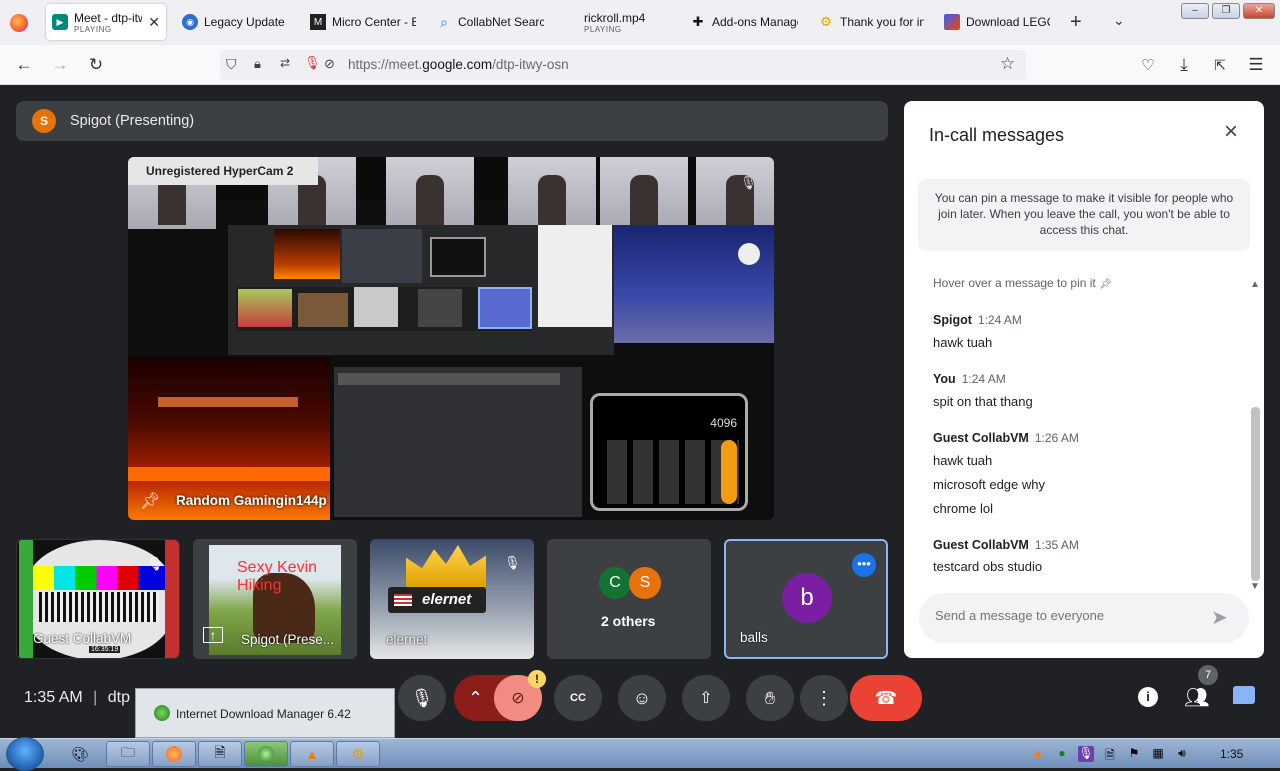  I want to click on raise-hand-button: ✋︎, so click(770, 698).